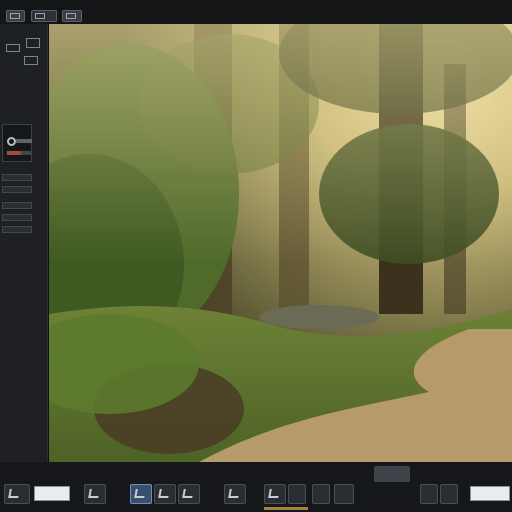  I want to click on sound-toggle, so click(449, 494).